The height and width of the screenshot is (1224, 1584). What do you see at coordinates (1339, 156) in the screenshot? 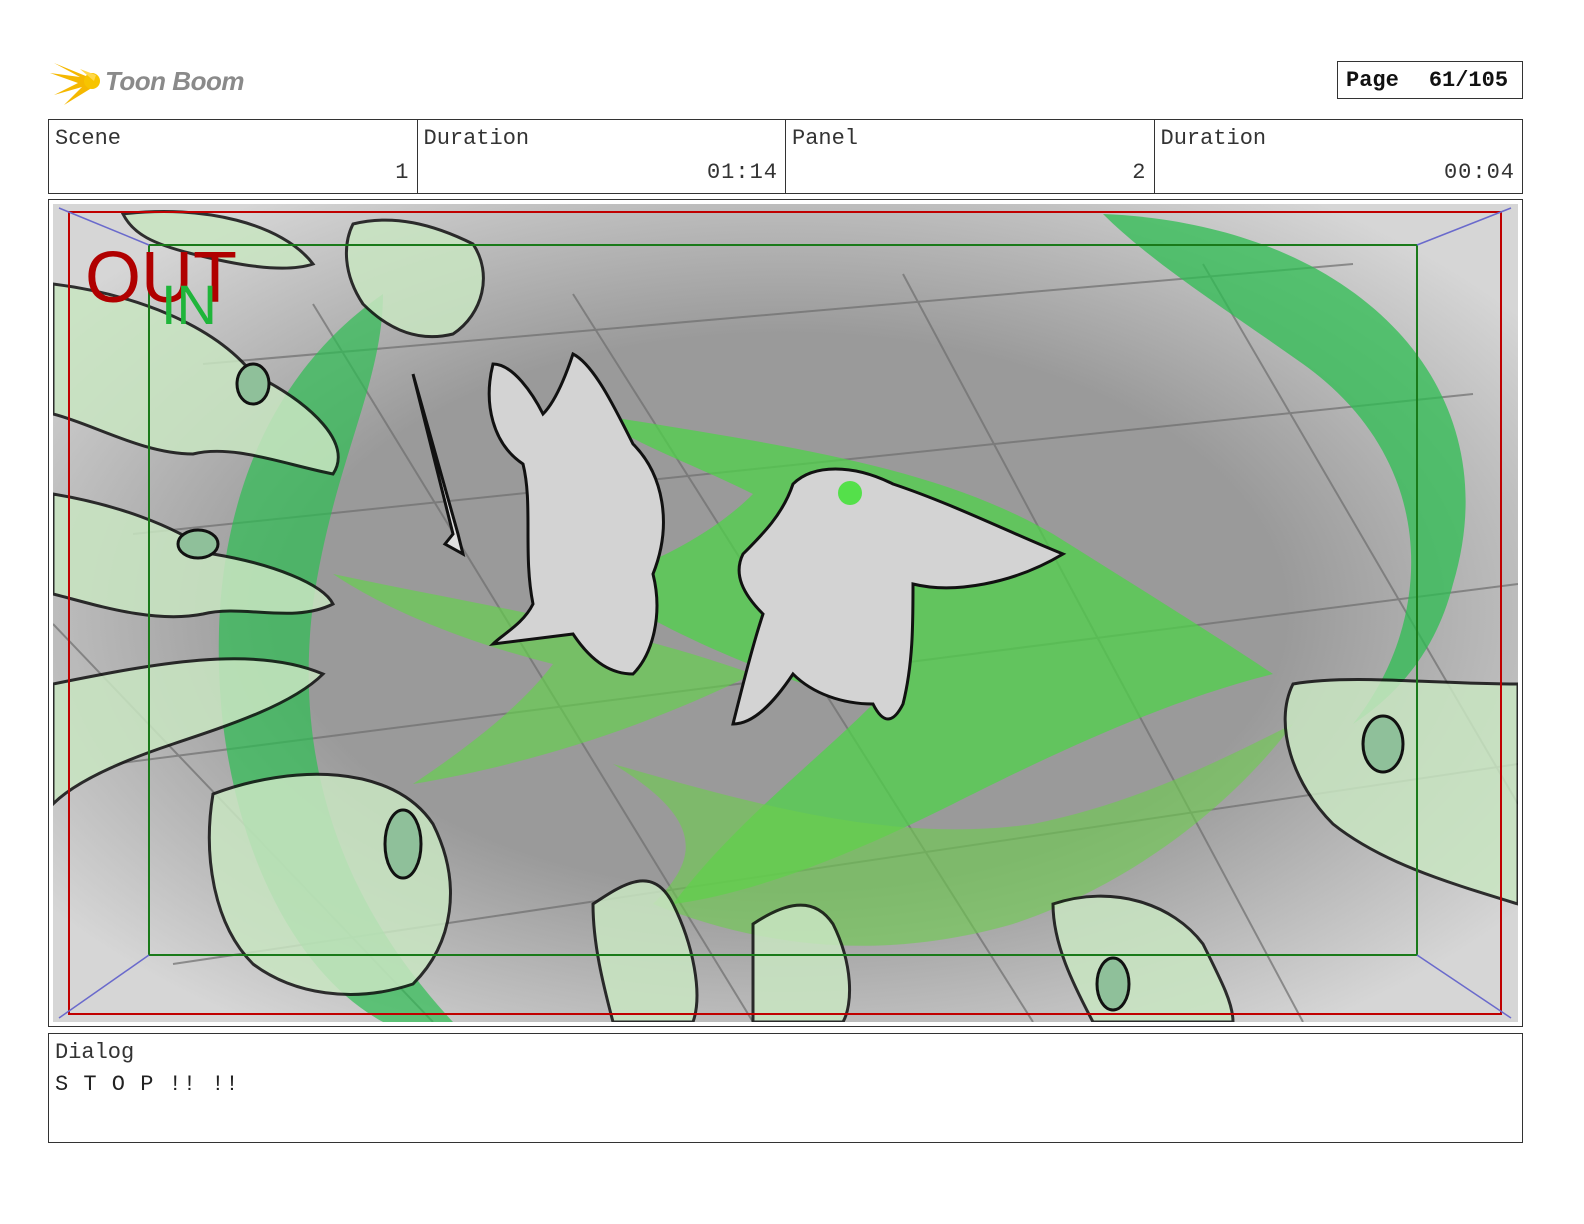
I see `panel-duration-cell: Duration 00:04` at bounding box center [1339, 156].